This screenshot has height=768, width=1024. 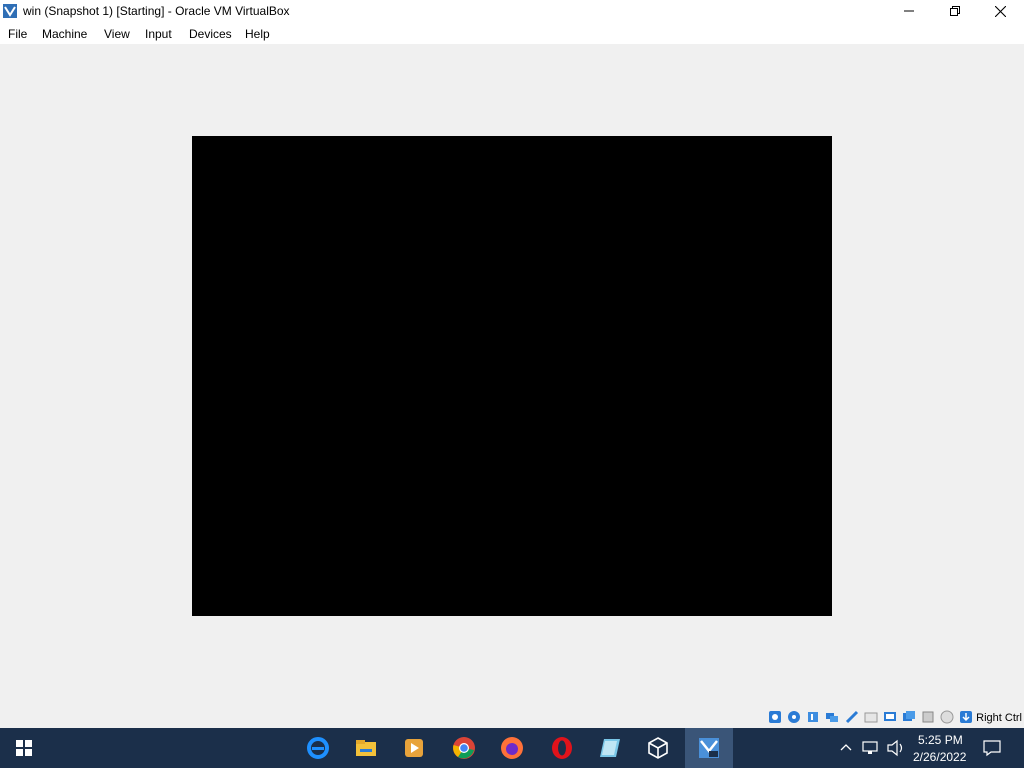 I want to click on start-button, so click(x=24, y=748).